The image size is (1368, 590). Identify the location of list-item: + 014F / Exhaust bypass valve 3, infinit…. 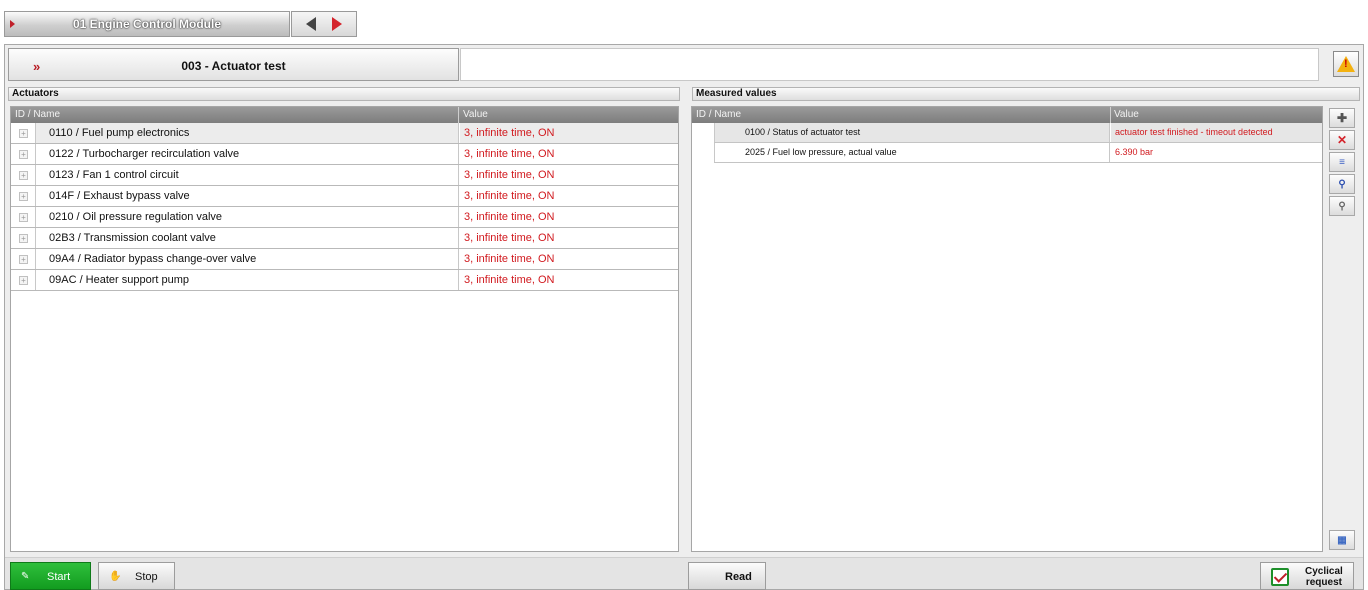
(344, 196).